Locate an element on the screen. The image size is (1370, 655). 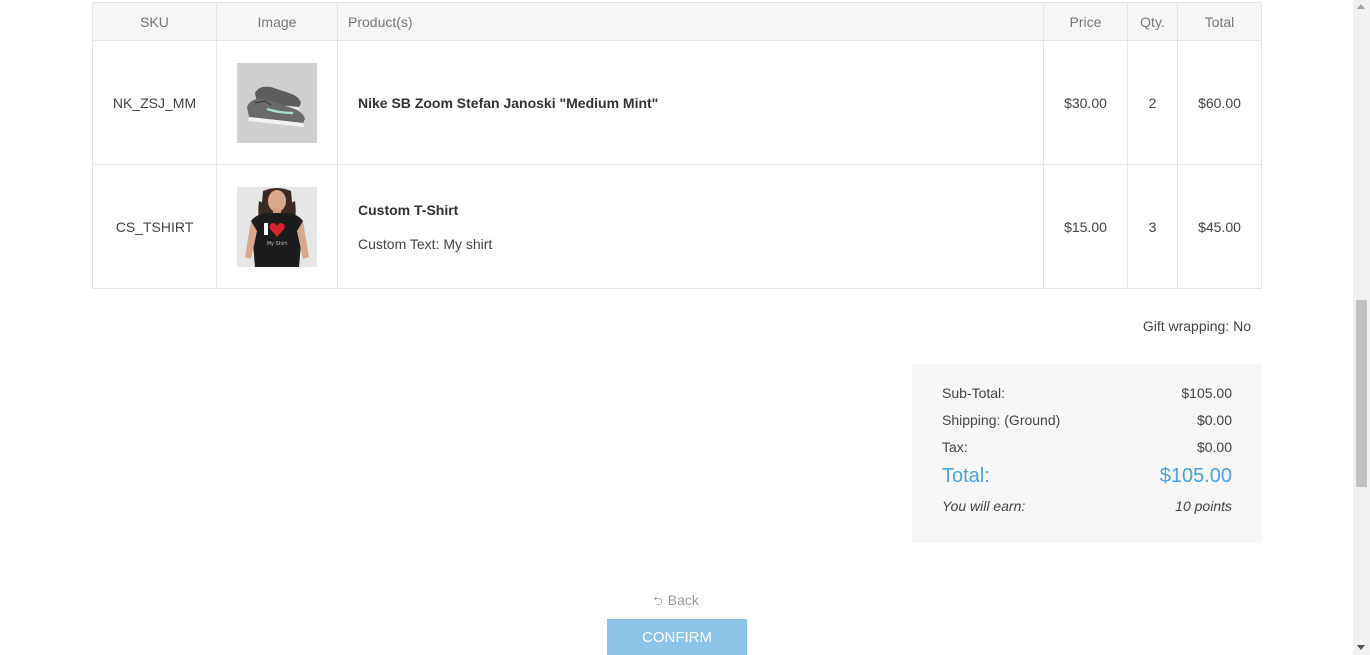
scrollbar-thumb is located at coordinates (1361, 393).